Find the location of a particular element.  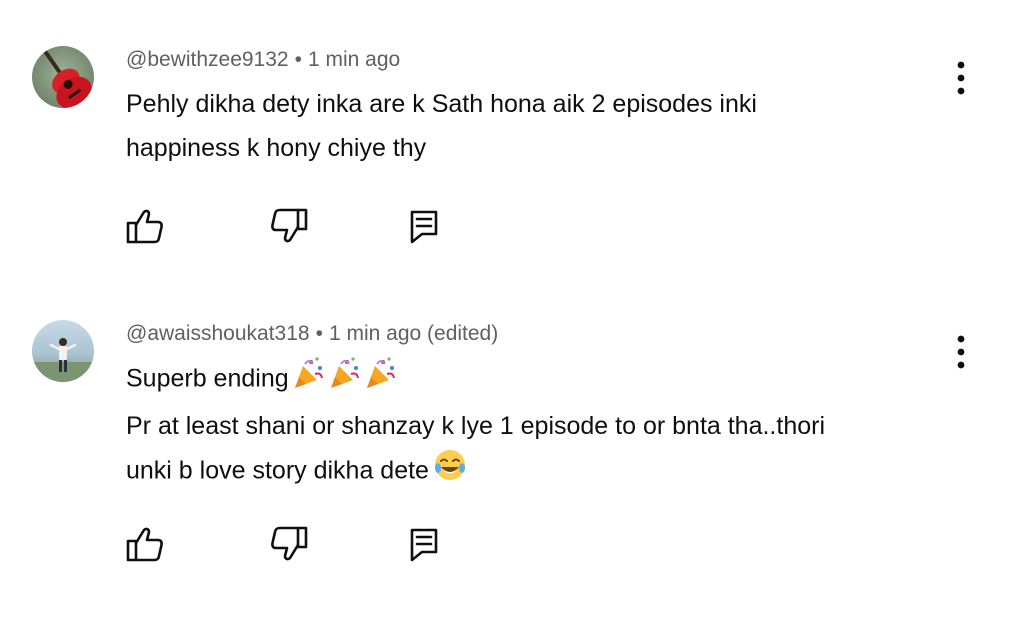

comment-line-text: Superb ending is located at coordinates (207, 378).